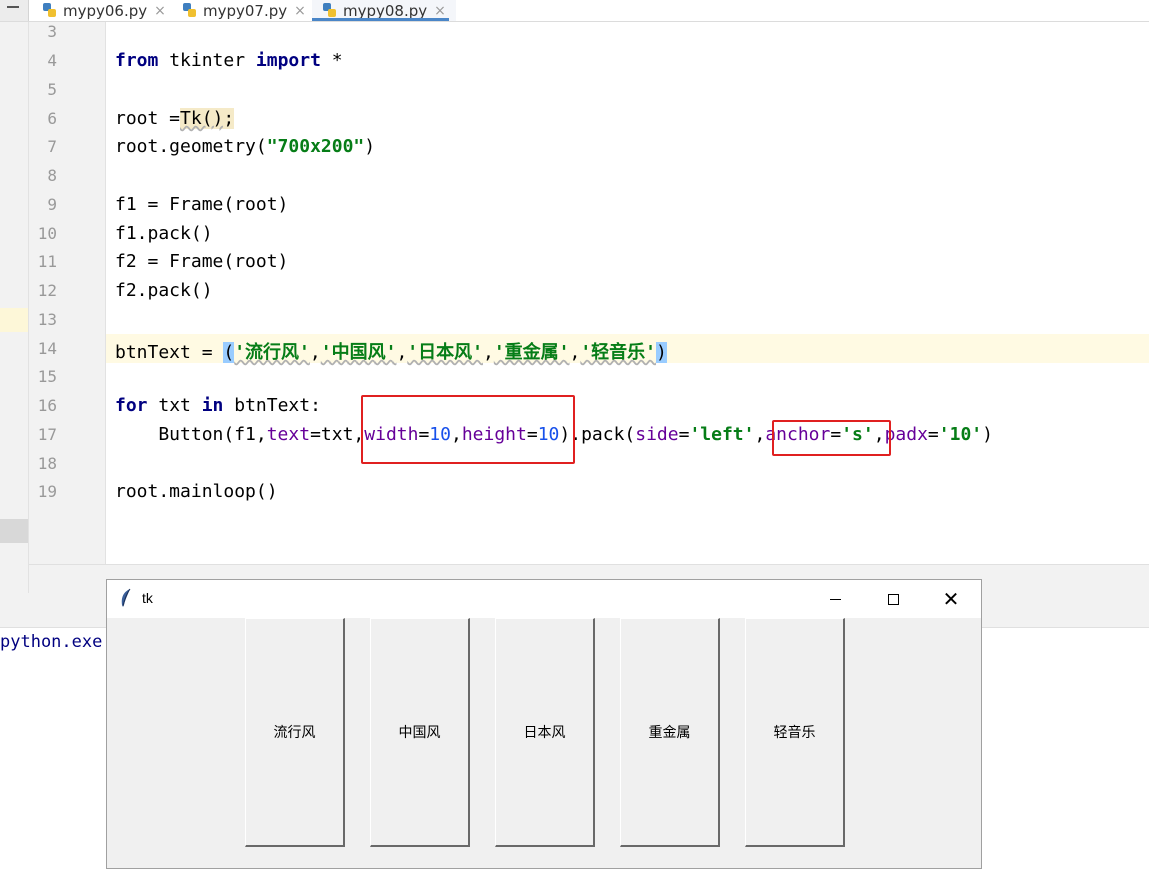 The image size is (1149, 891). Describe the element at coordinates (47, 290) in the screenshot. I see `line-number: 12` at that location.